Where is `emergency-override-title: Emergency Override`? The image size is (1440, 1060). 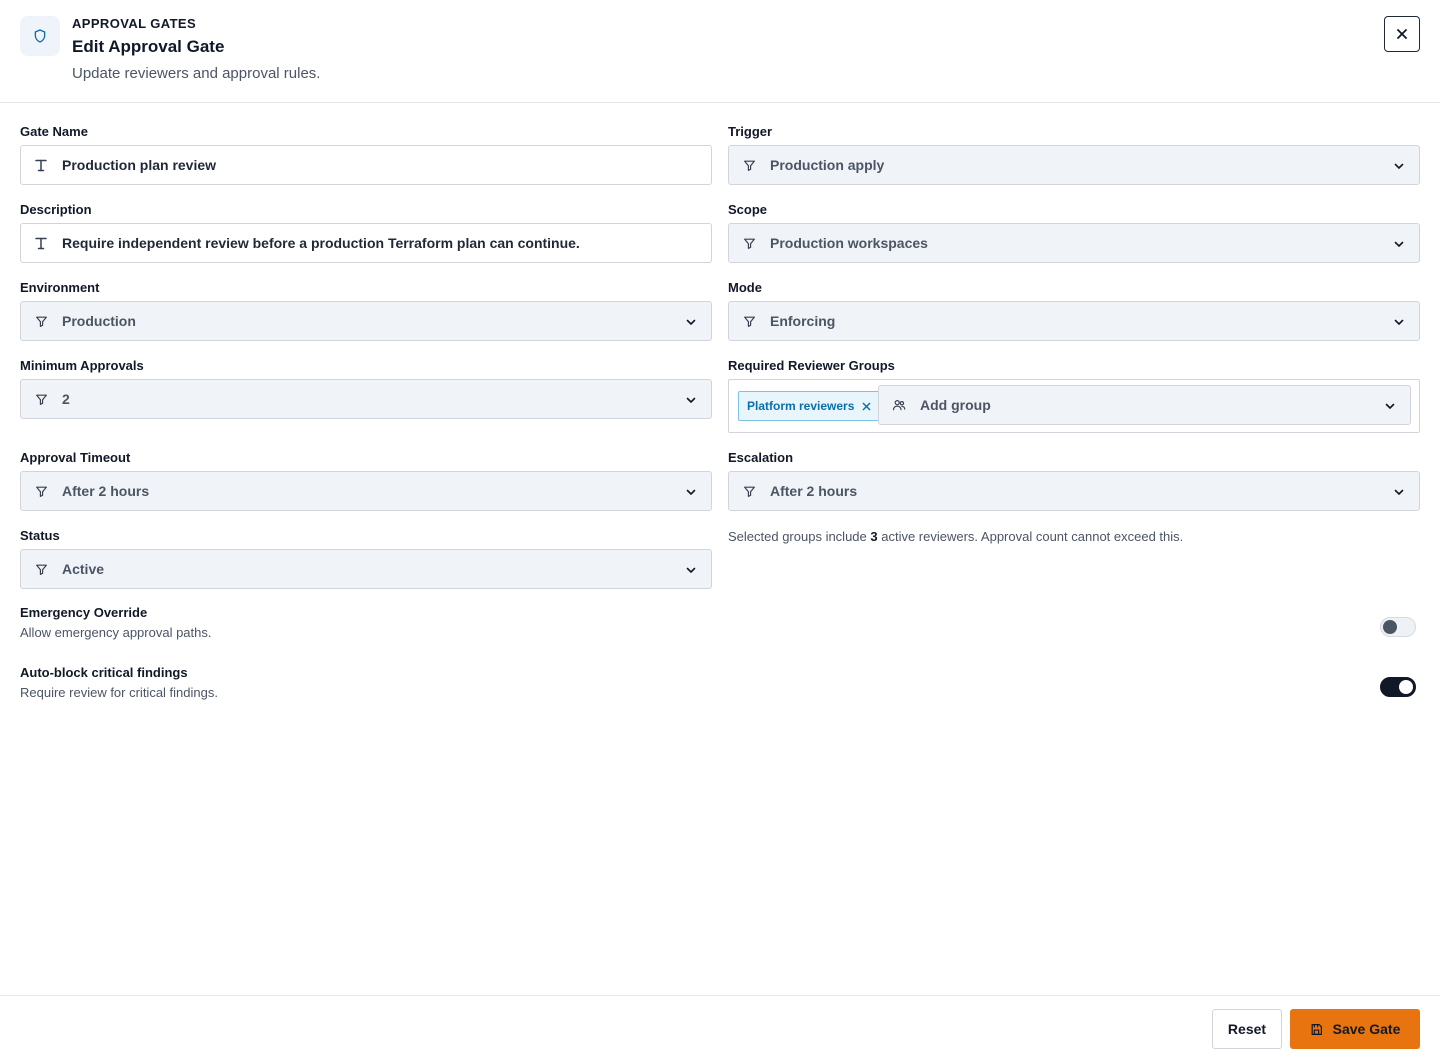 emergency-override-title: Emergency Override is located at coordinates (84, 612).